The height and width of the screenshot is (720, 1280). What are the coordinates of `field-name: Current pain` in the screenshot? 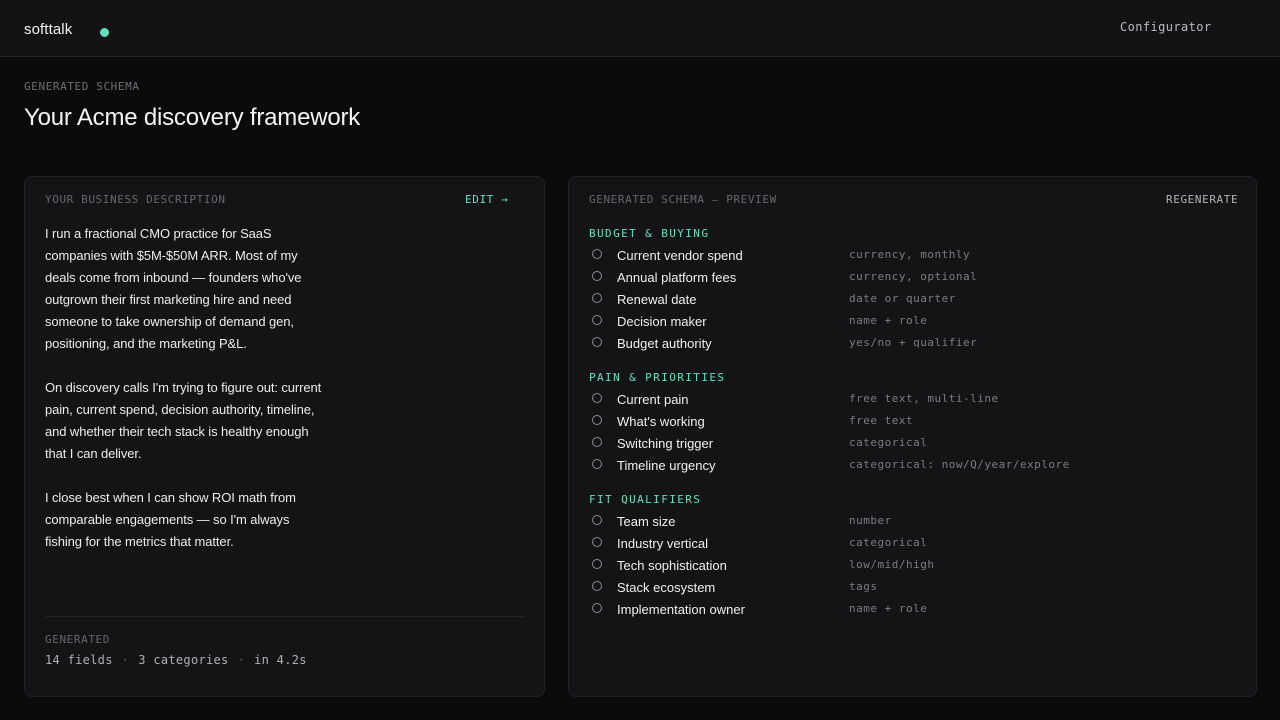 It's located at (653, 399).